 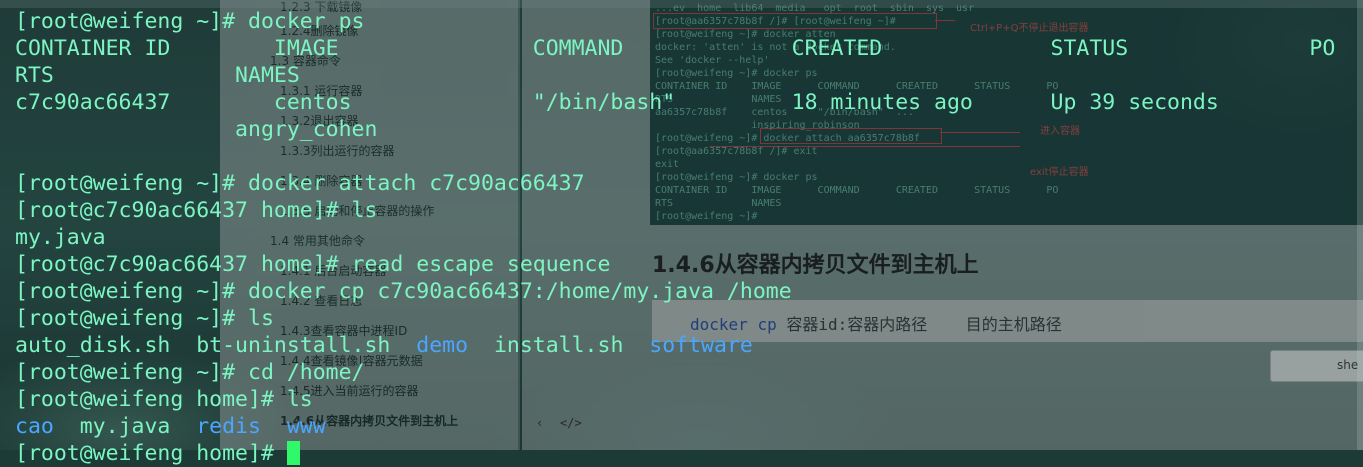 What do you see at coordinates (190, 21) in the screenshot?
I see `terminal-line-text: [root@weifeng ~]# docker ps` at bounding box center [190, 21].